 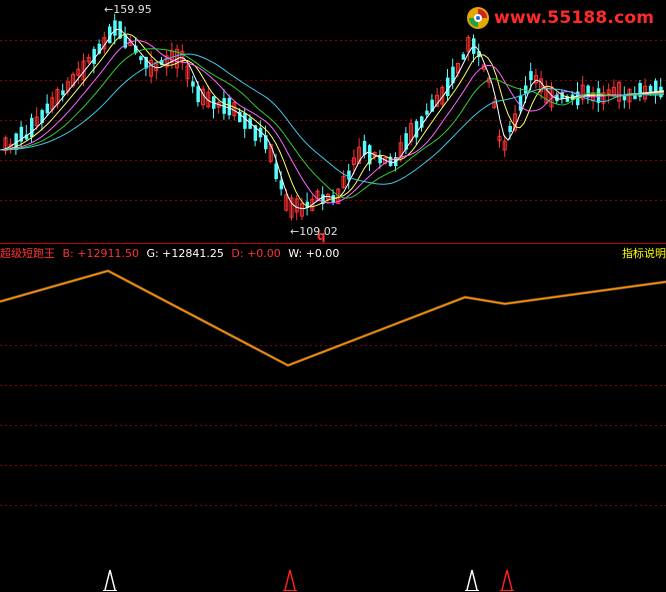 I want to click on logo-swirl-icon, so click(x=478, y=18).